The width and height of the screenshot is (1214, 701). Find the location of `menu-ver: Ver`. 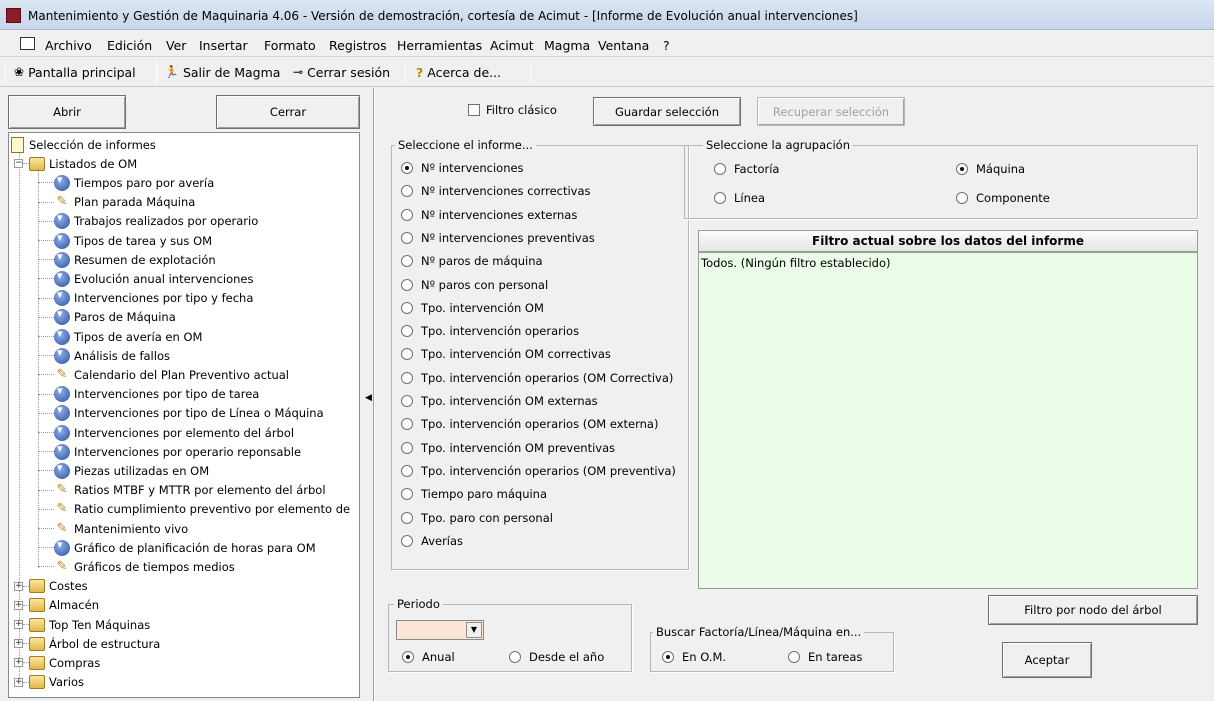

menu-ver: Ver is located at coordinates (176, 45).